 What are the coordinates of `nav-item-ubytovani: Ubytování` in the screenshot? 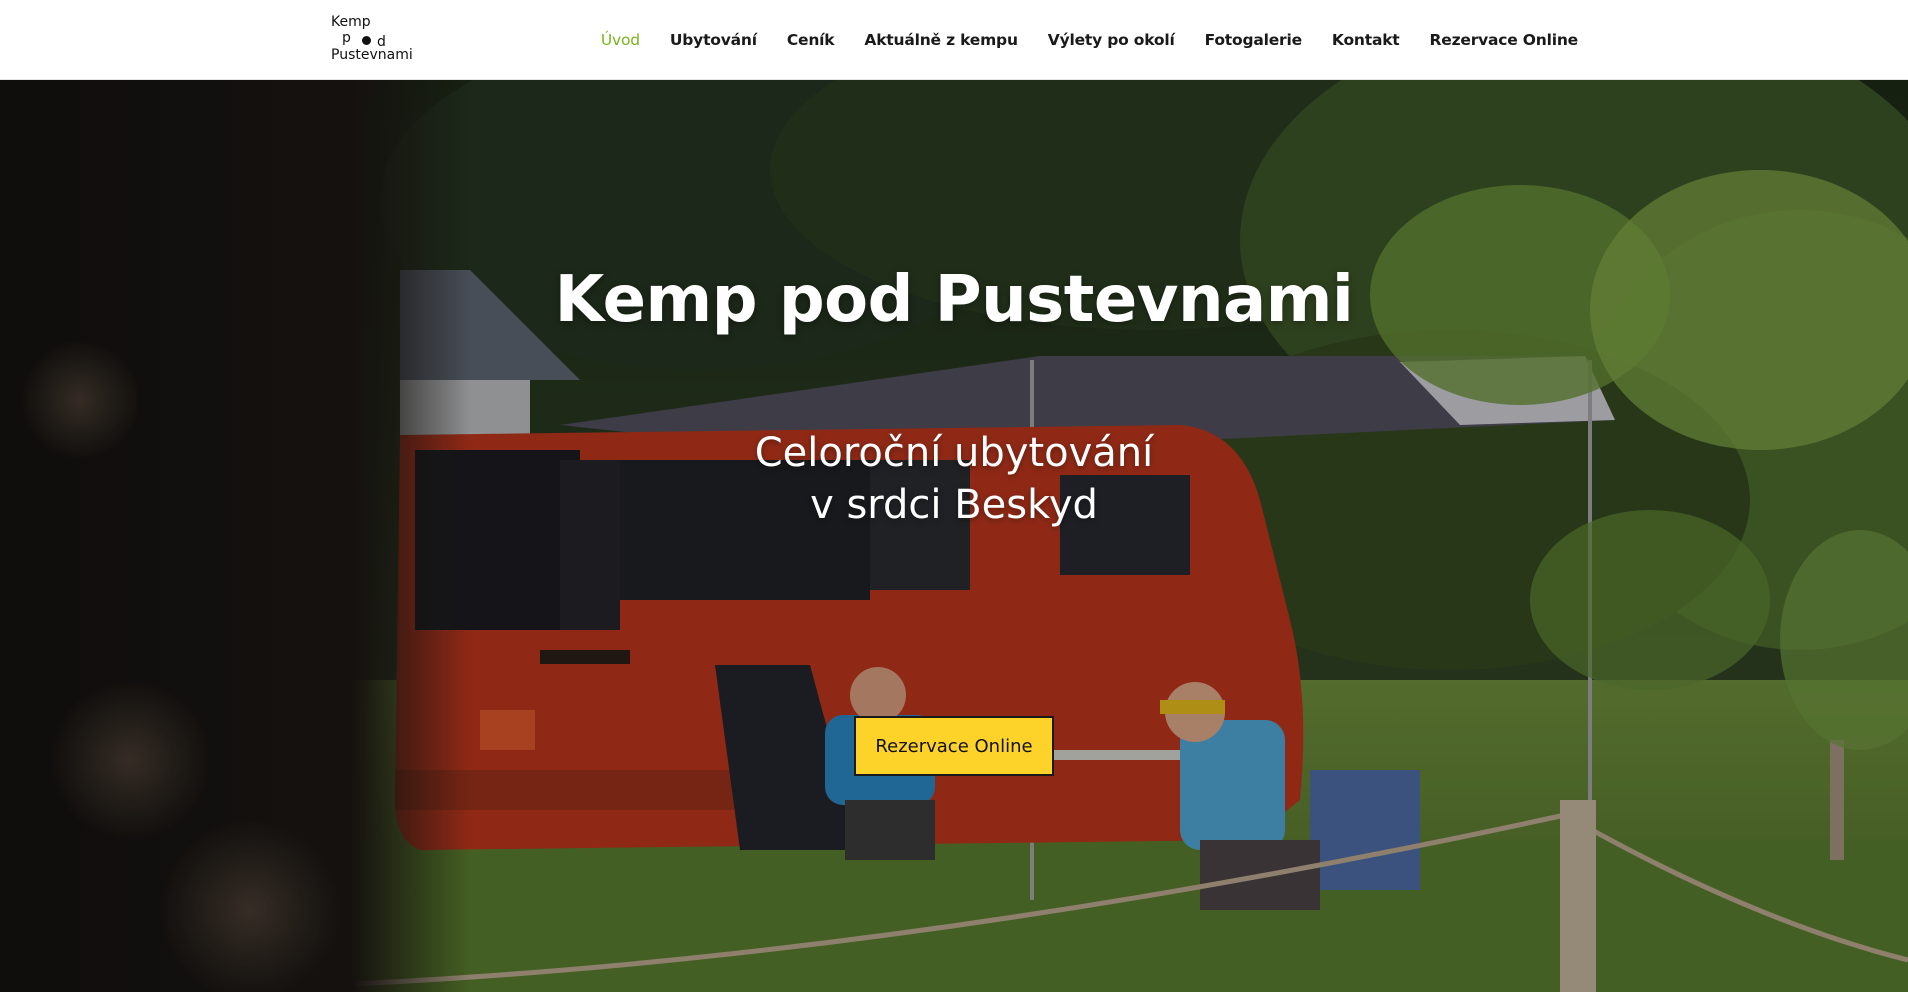 It's located at (713, 40).